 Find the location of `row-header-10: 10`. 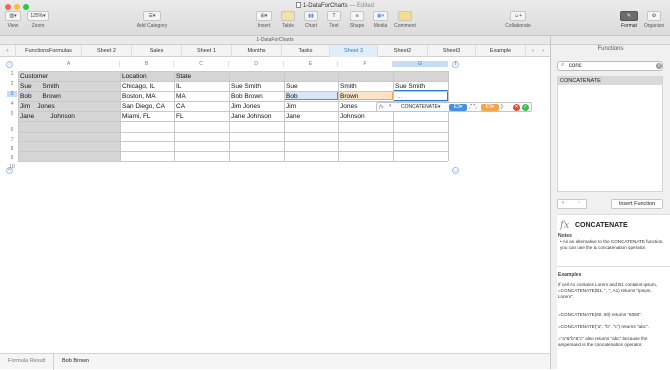

row-header-10: 10 is located at coordinates (12, 167).